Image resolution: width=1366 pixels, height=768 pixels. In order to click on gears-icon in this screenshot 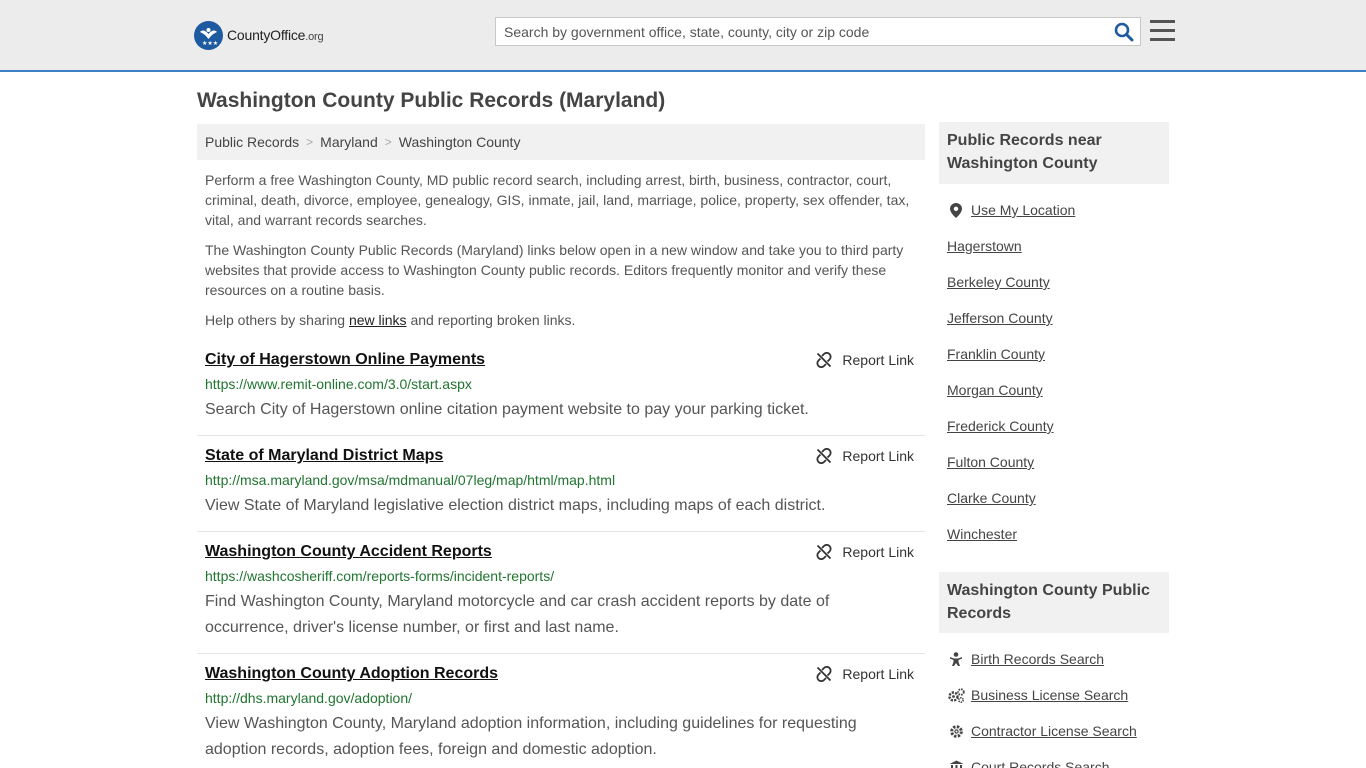, I will do `click(956, 695)`.